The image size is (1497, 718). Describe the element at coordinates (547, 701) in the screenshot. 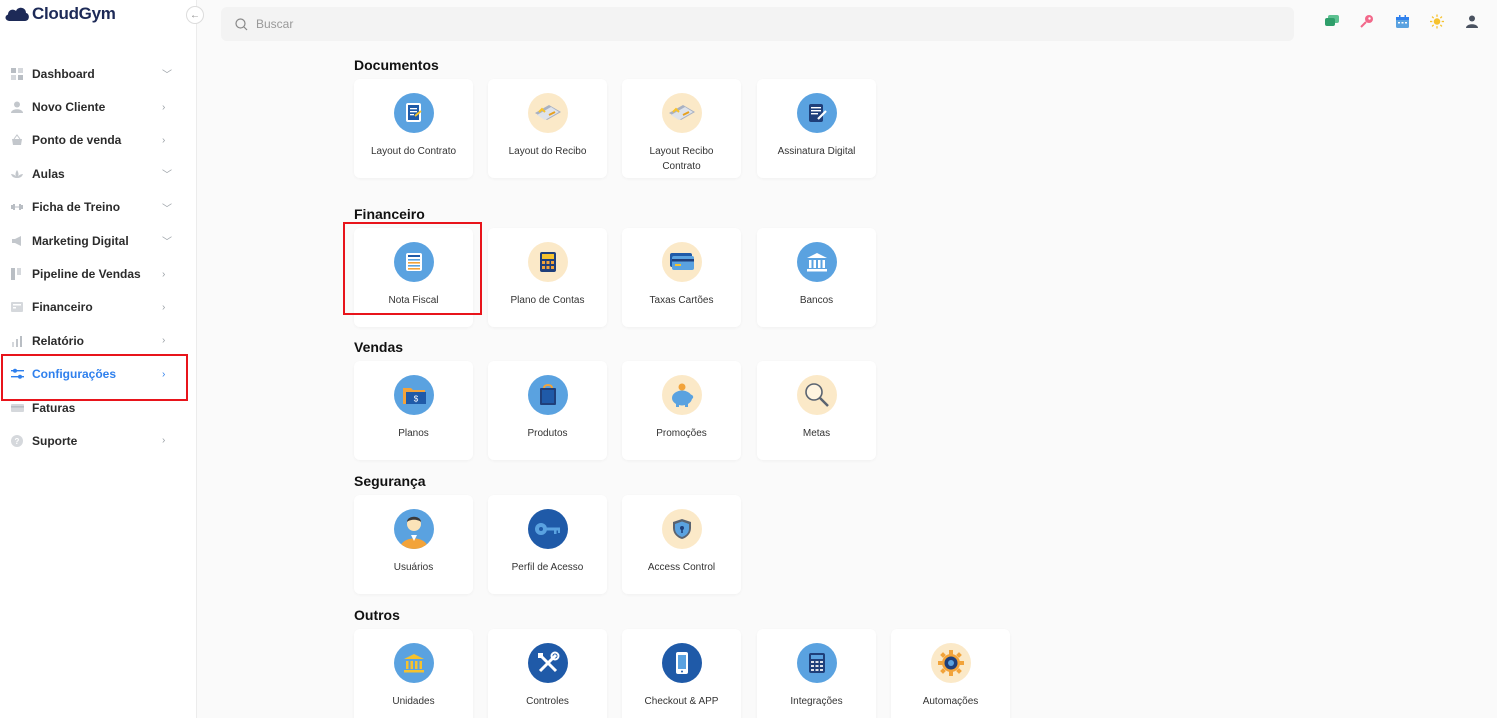

I see `card-label: Controles` at that location.